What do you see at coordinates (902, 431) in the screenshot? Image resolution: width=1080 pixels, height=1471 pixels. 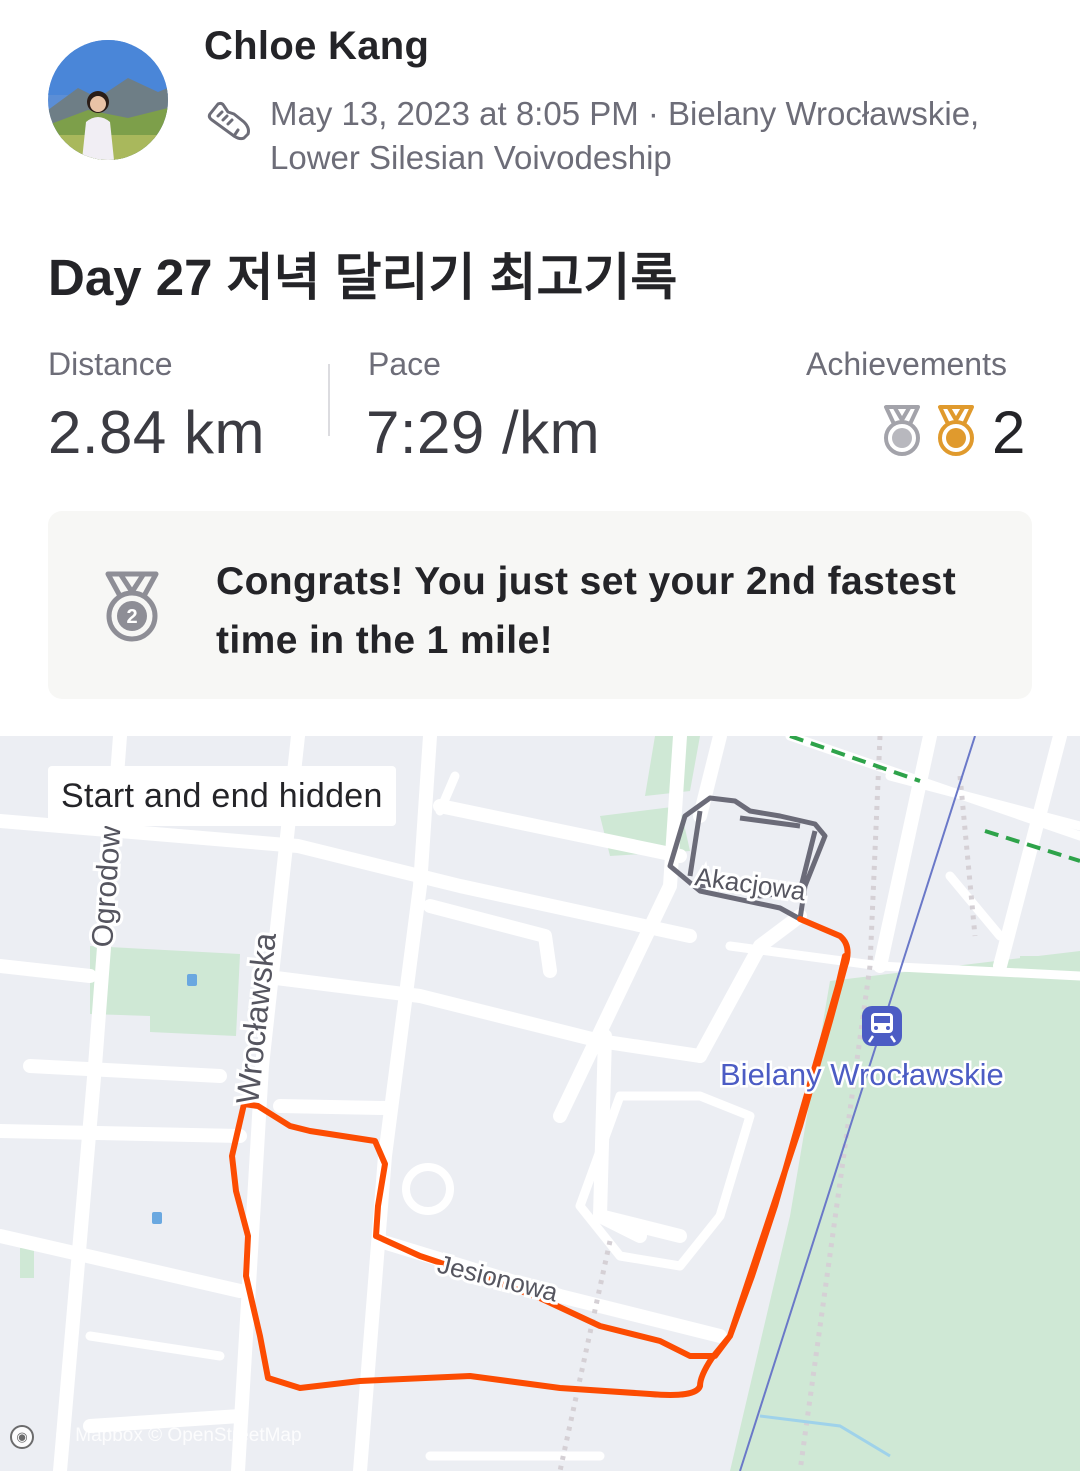 I see `silver-medal-icon` at bounding box center [902, 431].